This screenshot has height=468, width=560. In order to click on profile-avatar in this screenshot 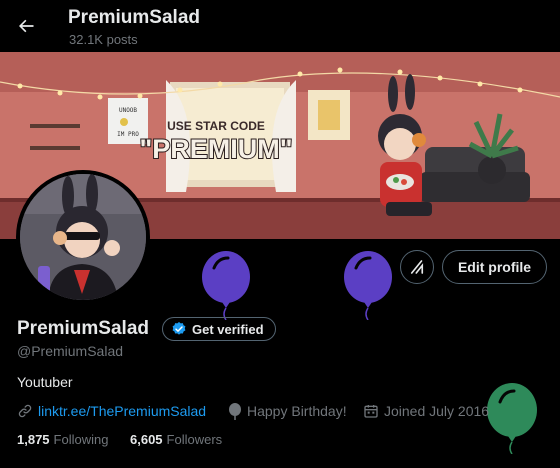, I will do `click(83, 237)`.